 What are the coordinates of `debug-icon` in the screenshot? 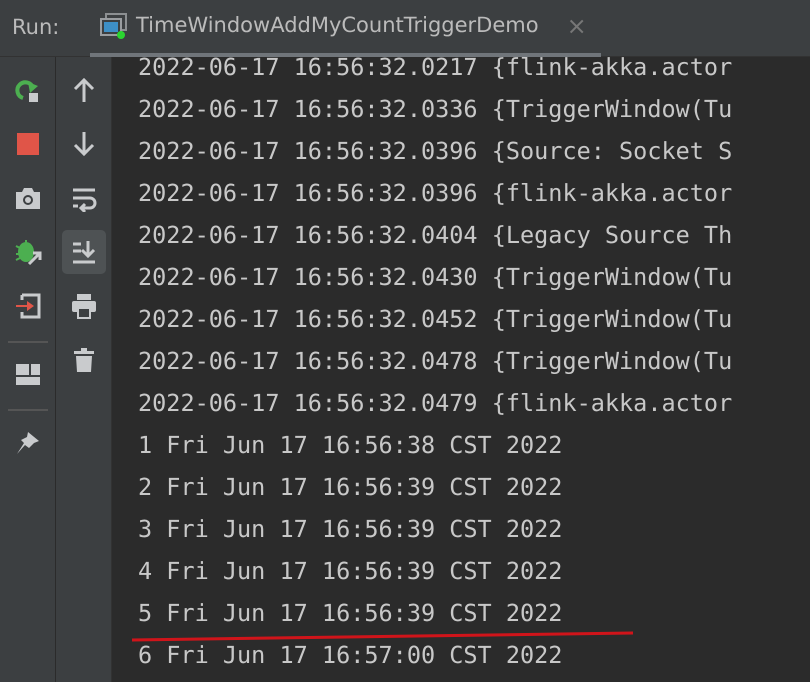 It's located at (28, 252).